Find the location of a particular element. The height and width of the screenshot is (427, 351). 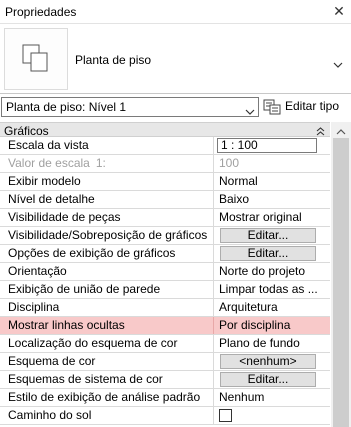

property-row-visibilidade-de-pecas: Visibilidade de peças Mostrar original is located at coordinates (165, 218).